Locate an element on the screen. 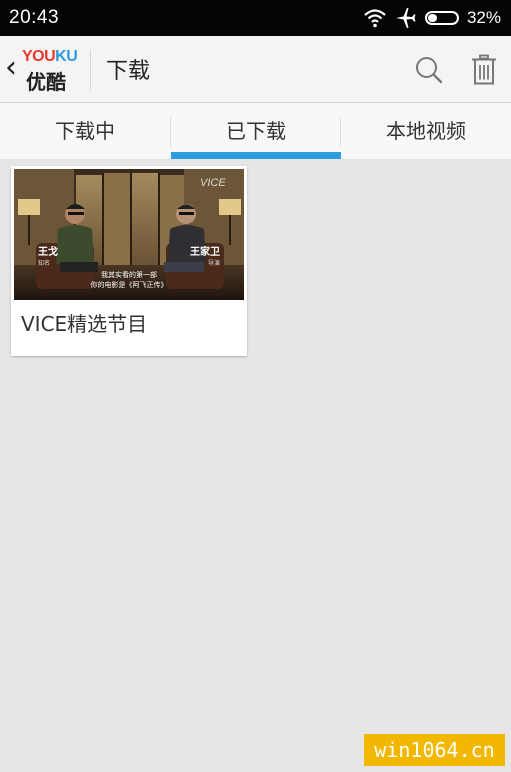 The width and height of the screenshot is (511, 772). logo-text-en: YOUKU is located at coordinates (50, 56).